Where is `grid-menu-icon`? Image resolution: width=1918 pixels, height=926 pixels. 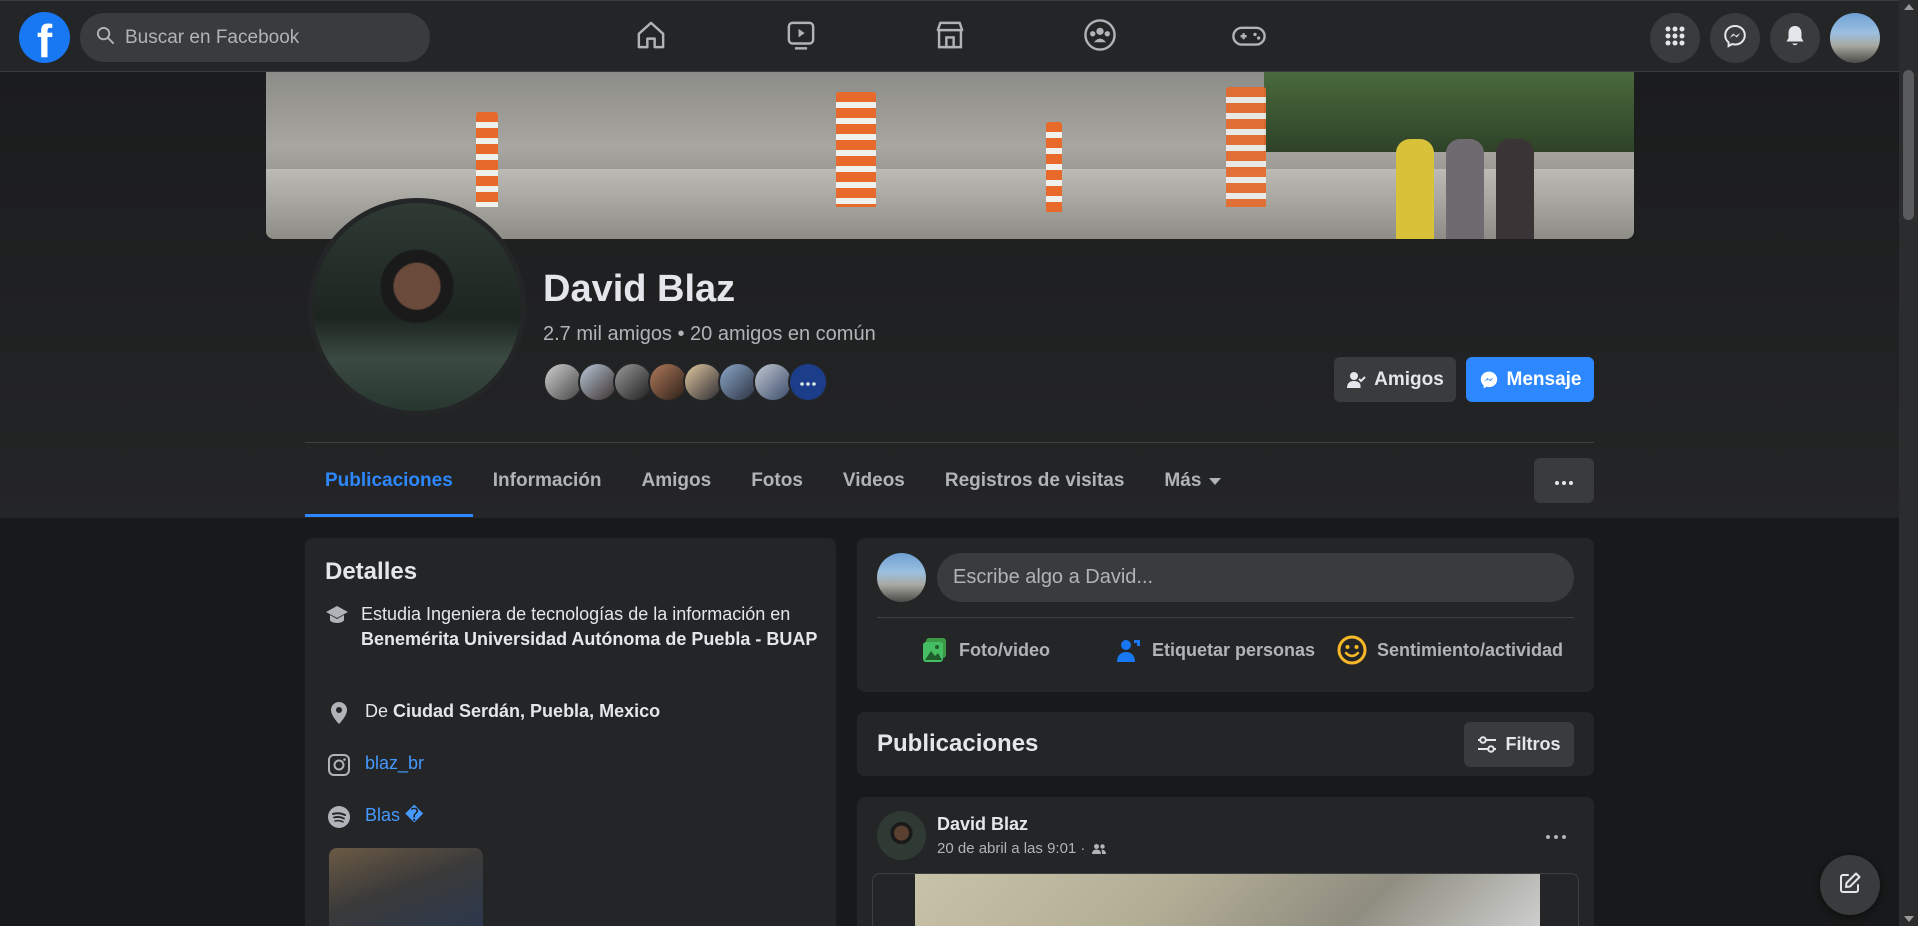 grid-menu-icon is located at coordinates (1675, 38).